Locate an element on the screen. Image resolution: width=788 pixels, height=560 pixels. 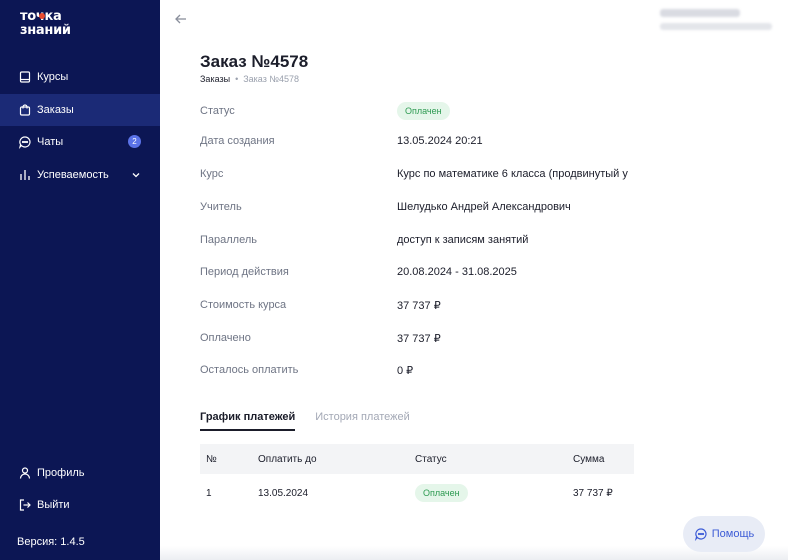
detail-value: 20.08.2024 - 31.08.2025 is located at coordinates (457, 272).